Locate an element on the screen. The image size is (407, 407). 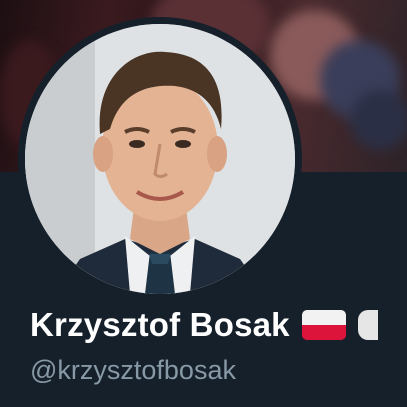
profile-handle: @krzysztofbosak is located at coordinates (133, 370).